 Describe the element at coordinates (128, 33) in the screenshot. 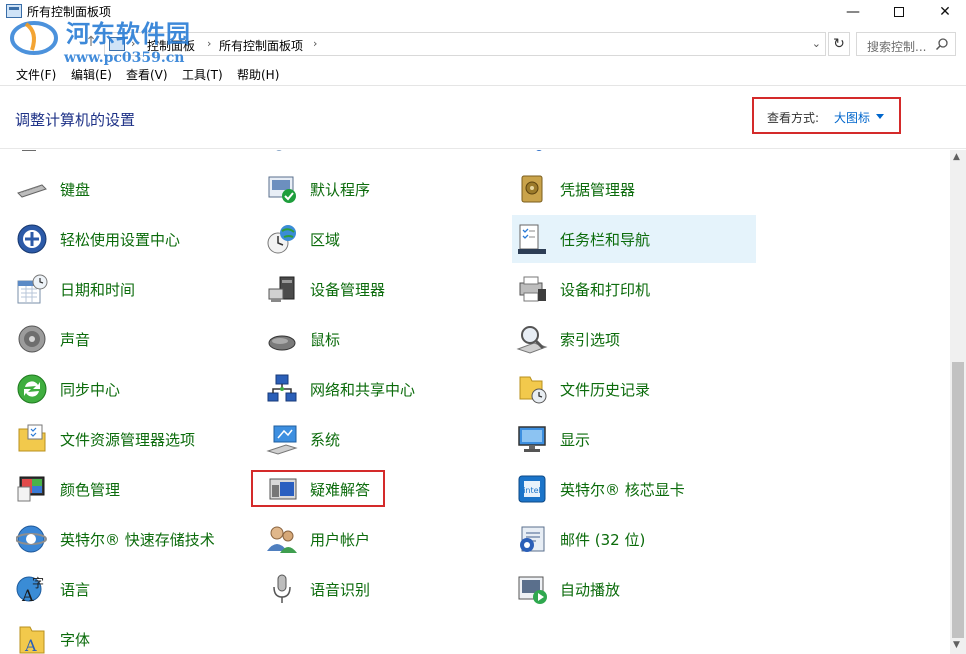

I see `watermark-title: 河东软件园` at that location.